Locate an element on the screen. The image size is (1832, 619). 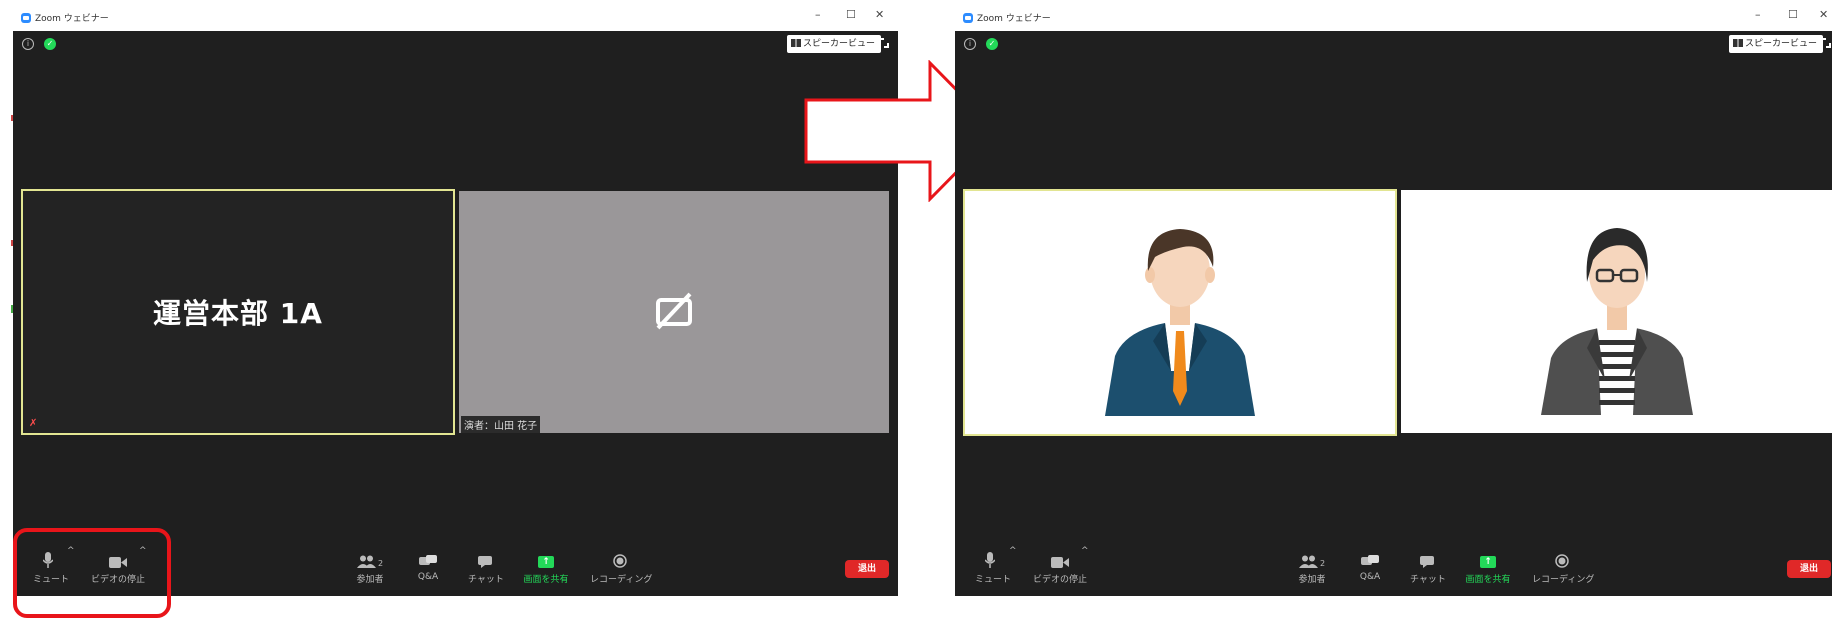
video-camera-icon is located at coordinates (1060, 562).